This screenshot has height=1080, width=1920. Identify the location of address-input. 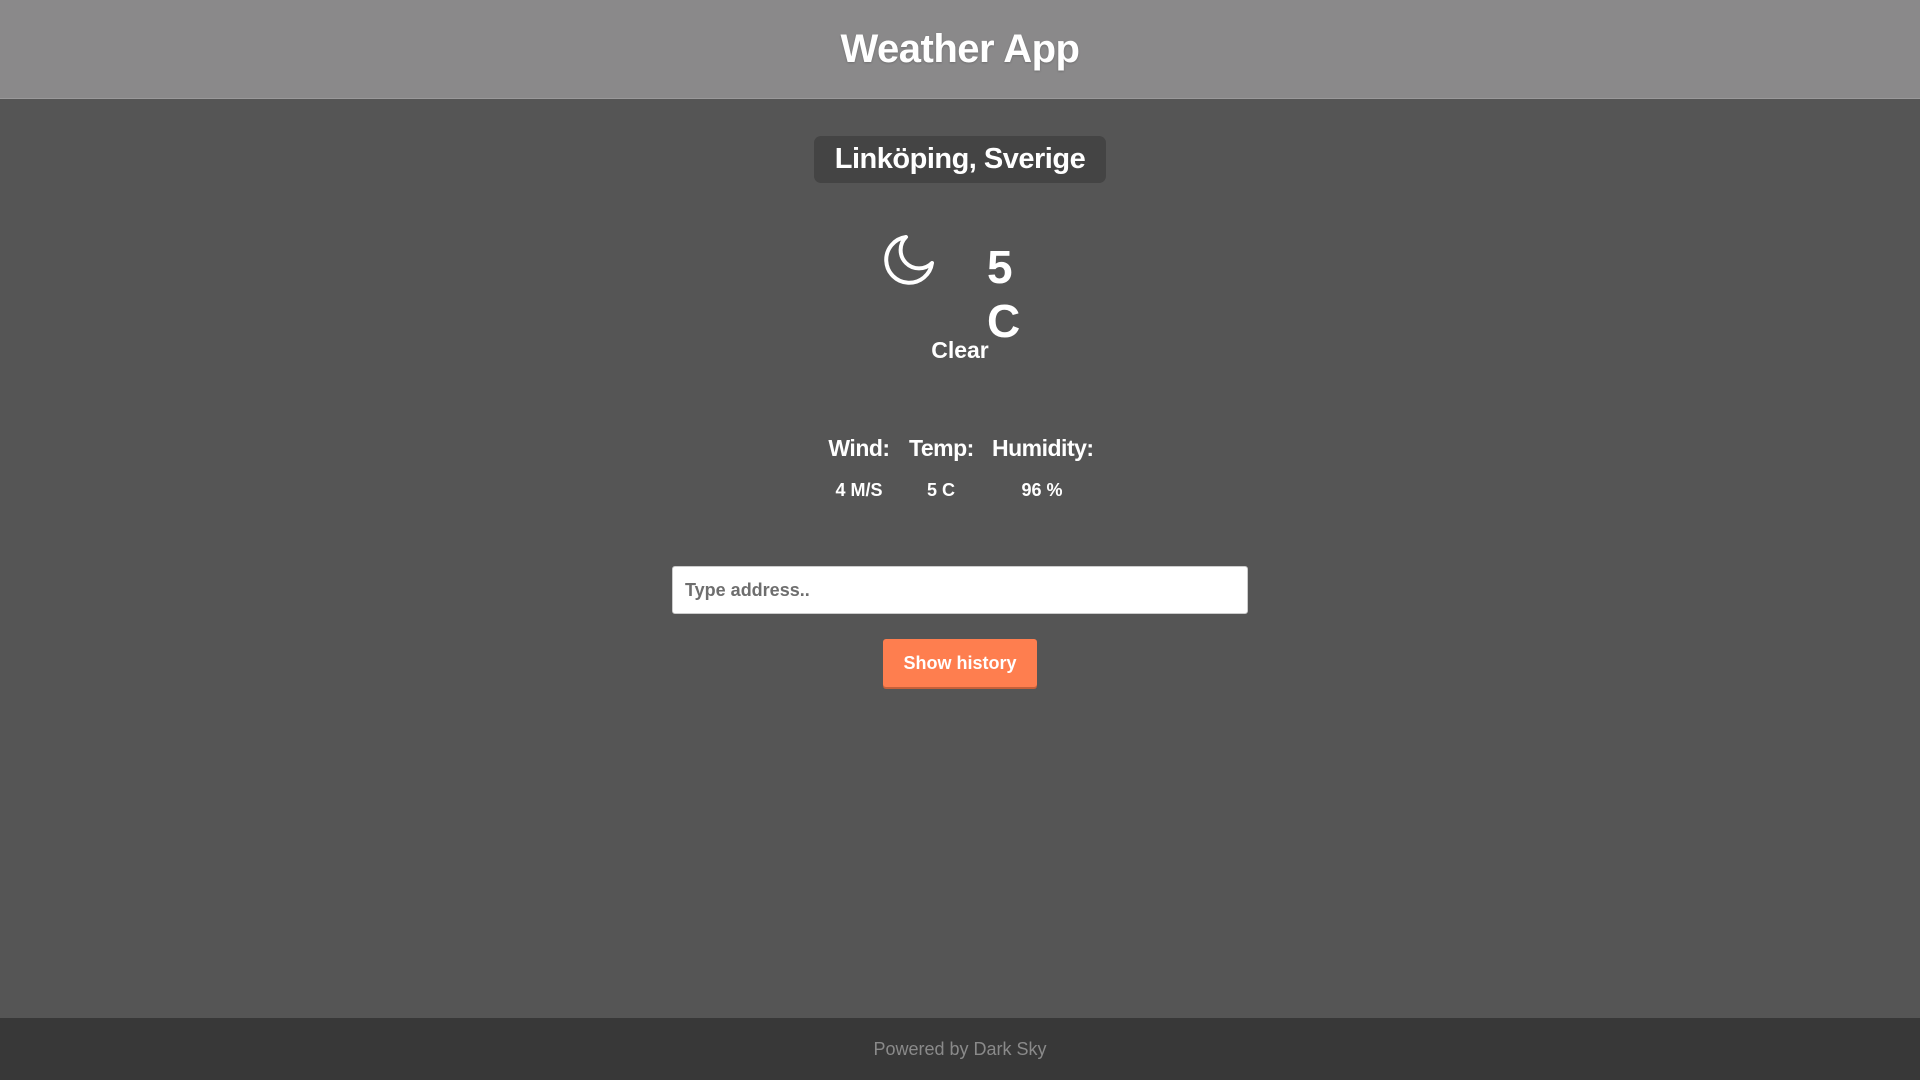
(960, 590).